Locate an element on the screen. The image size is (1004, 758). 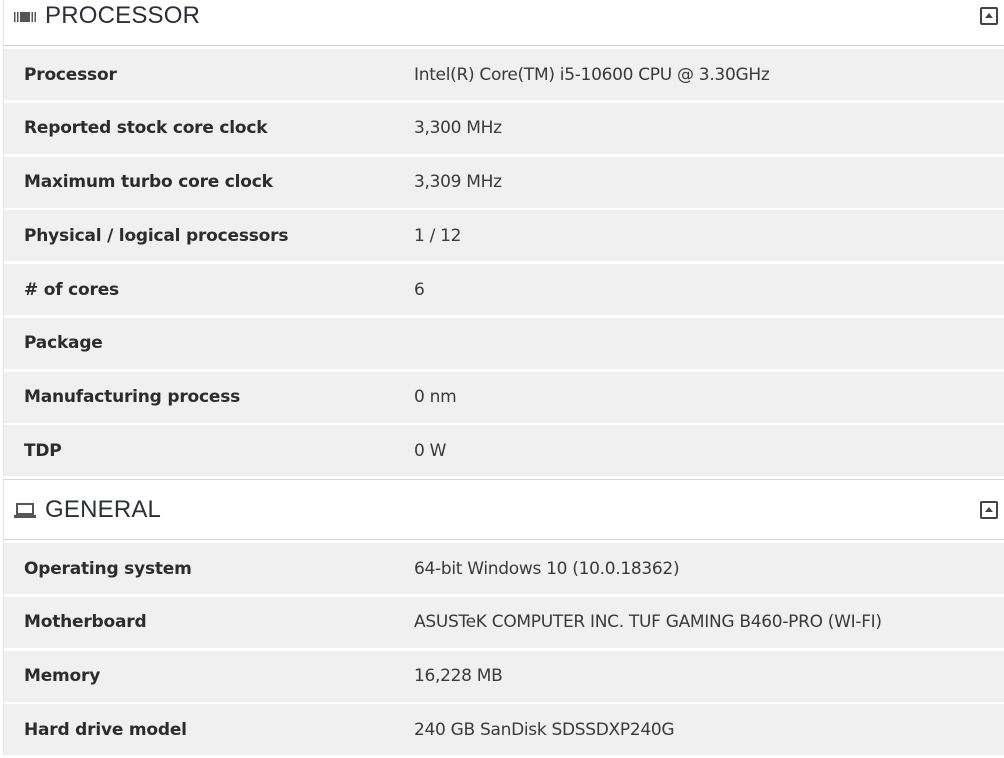
row-value: 1 / 12 is located at coordinates (438, 235).